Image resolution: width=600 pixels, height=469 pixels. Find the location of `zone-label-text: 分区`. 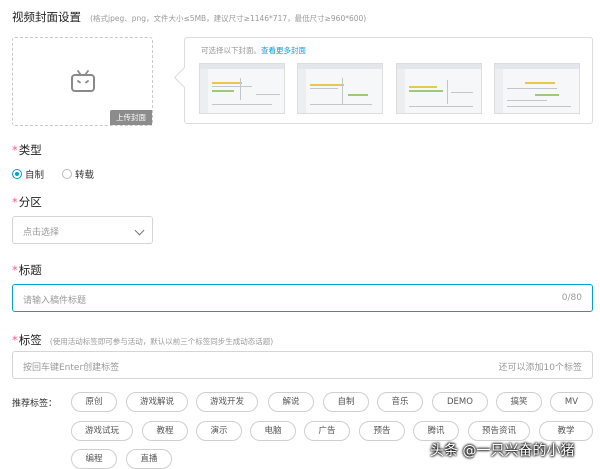

zone-label-text: 分区 is located at coordinates (30, 202).